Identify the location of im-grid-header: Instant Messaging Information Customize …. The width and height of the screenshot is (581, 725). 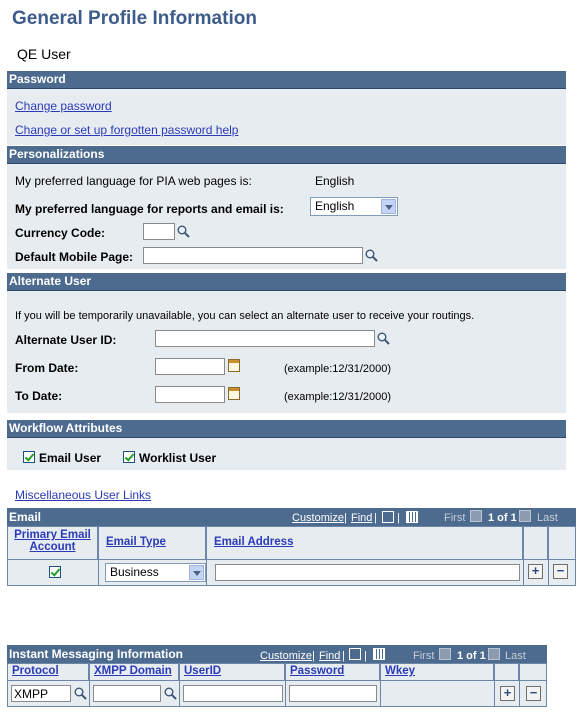
(277, 654).